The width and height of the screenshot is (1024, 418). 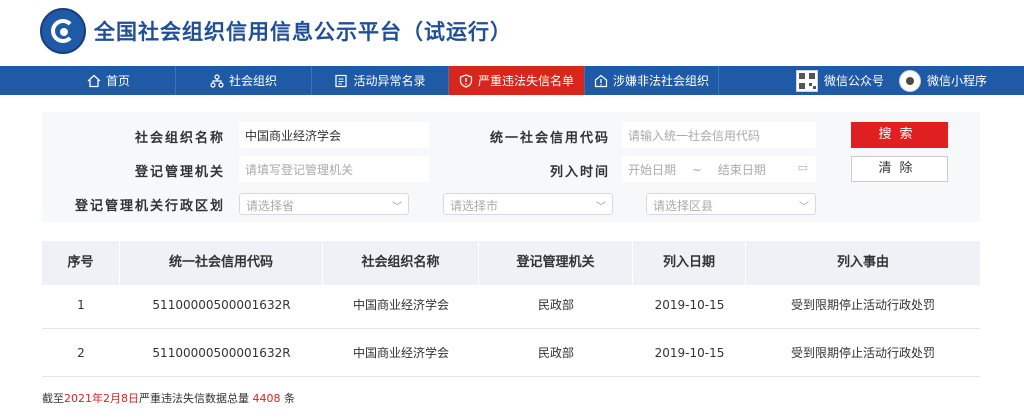 What do you see at coordinates (81, 353) in the screenshot?
I see `cell-index: 2` at bounding box center [81, 353].